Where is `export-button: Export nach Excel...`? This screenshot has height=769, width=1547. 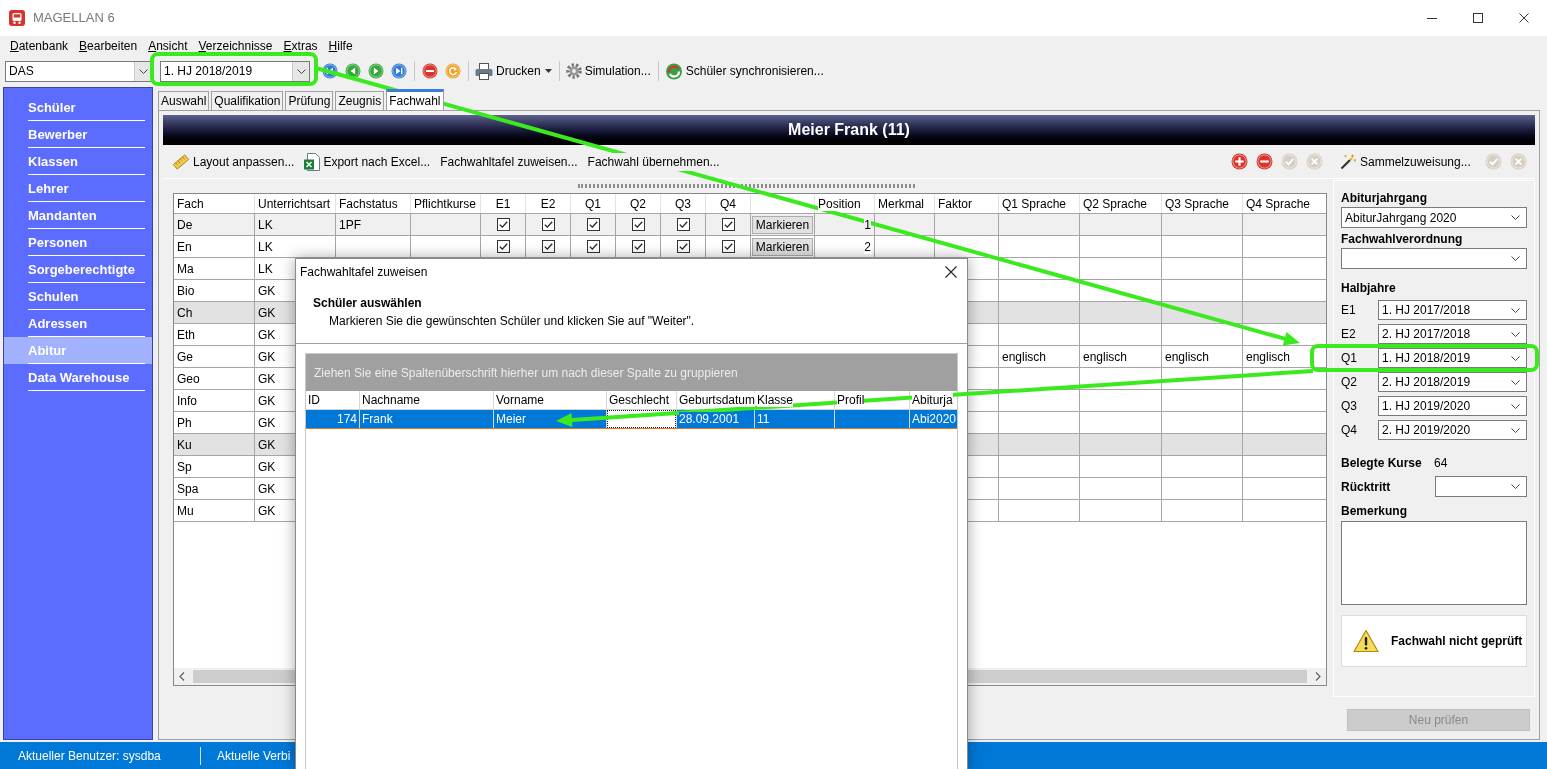 export-button: Export nach Excel... is located at coordinates (367, 161).